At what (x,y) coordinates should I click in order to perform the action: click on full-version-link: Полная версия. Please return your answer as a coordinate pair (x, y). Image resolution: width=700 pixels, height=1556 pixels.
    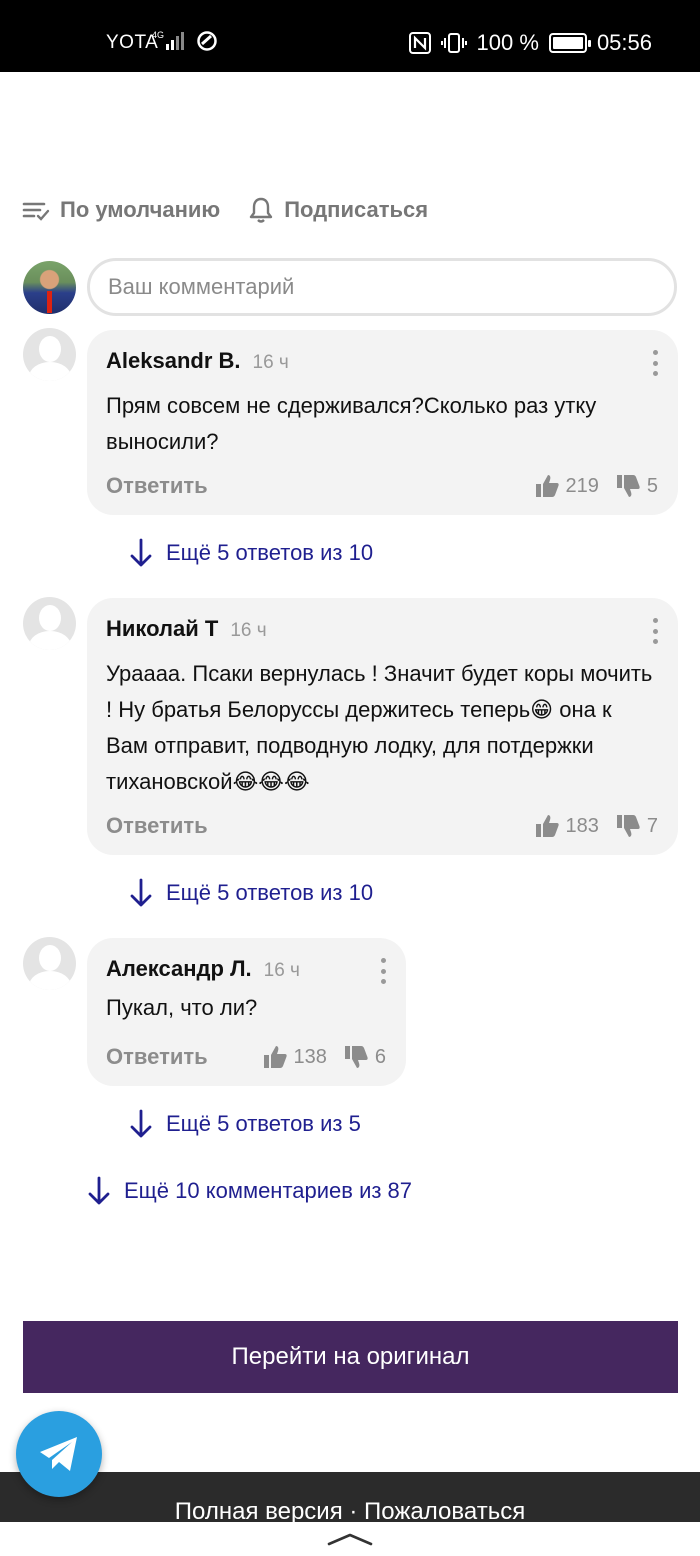
    Looking at the image, I should click on (259, 1510).